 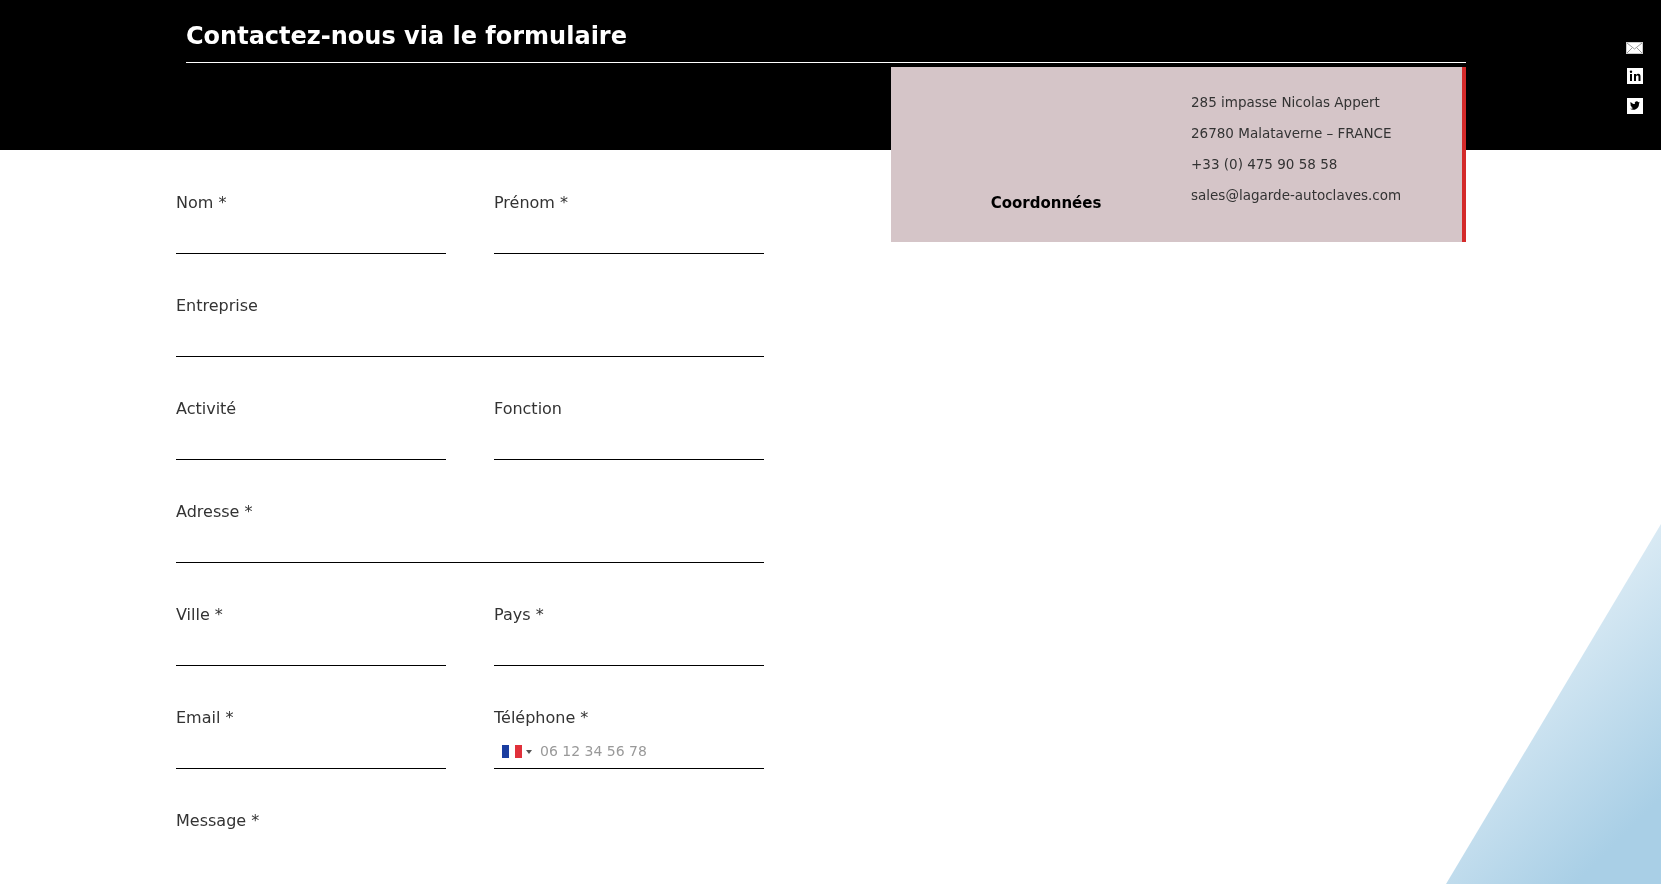 I want to click on phone-field: 06 12 34 56 78, so click(x=629, y=752).